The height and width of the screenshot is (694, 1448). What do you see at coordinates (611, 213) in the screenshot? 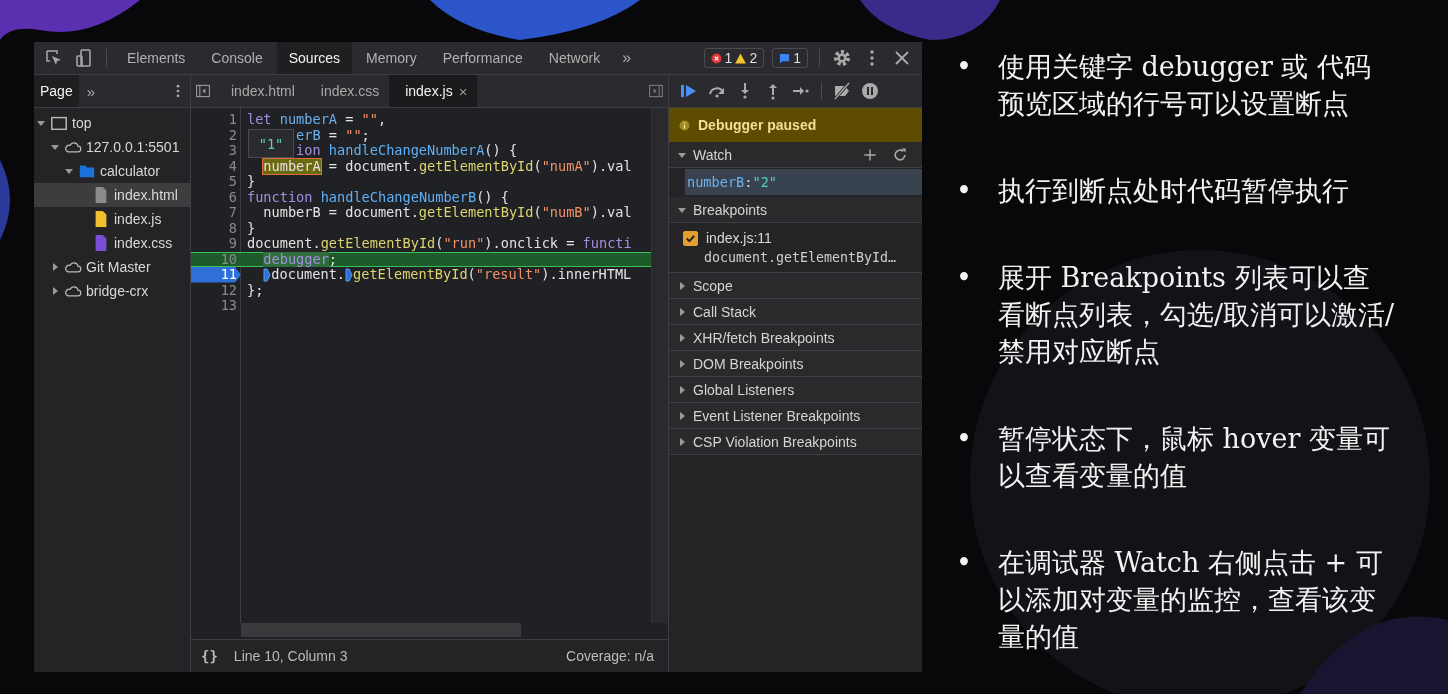
I see `code-token: ).val` at bounding box center [611, 213].